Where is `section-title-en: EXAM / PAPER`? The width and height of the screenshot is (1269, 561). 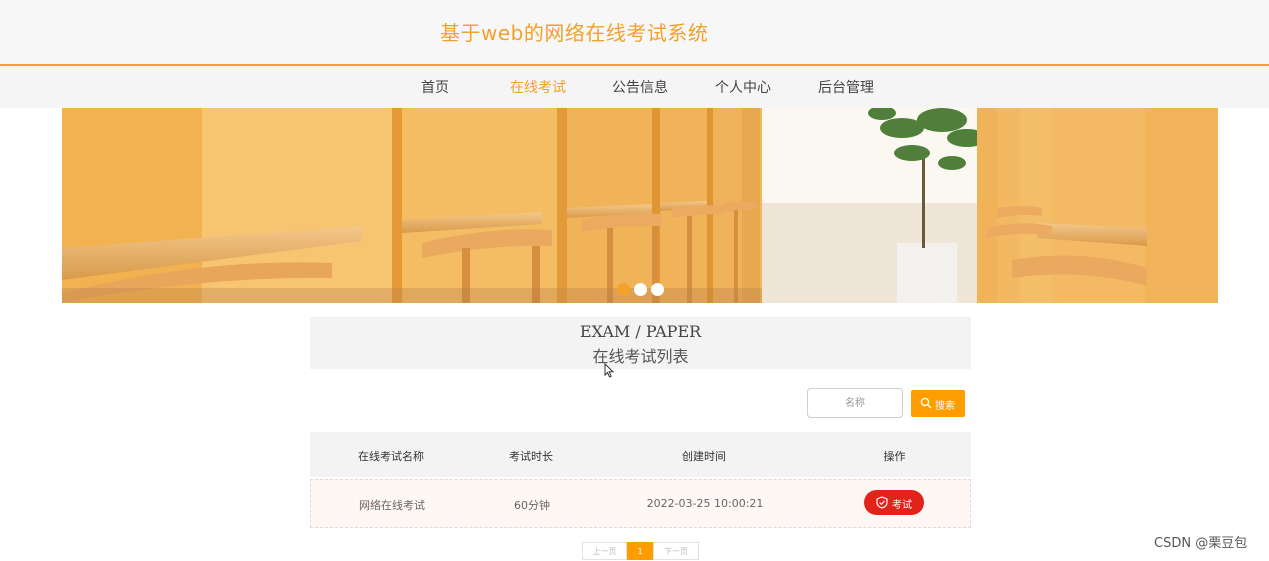 section-title-en: EXAM / PAPER is located at coordinates (640, 331).